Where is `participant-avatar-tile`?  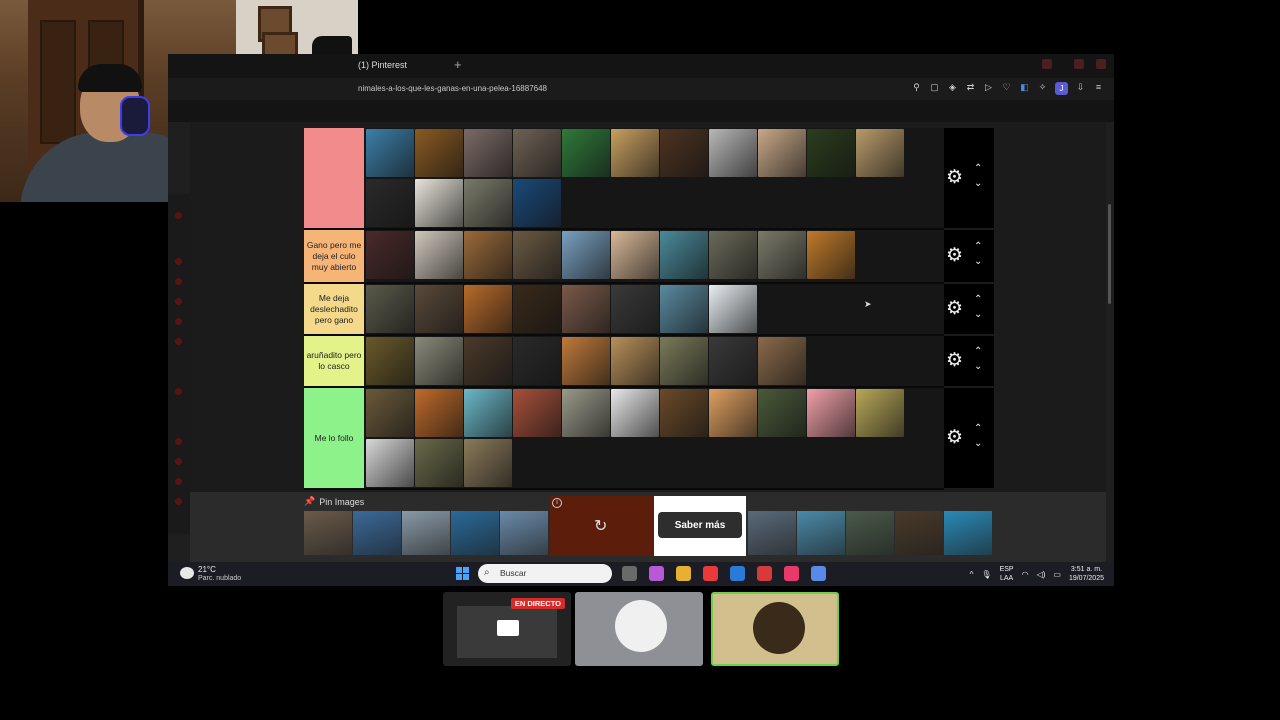 participant-avatar-tile is located at coordinates (639, 629).